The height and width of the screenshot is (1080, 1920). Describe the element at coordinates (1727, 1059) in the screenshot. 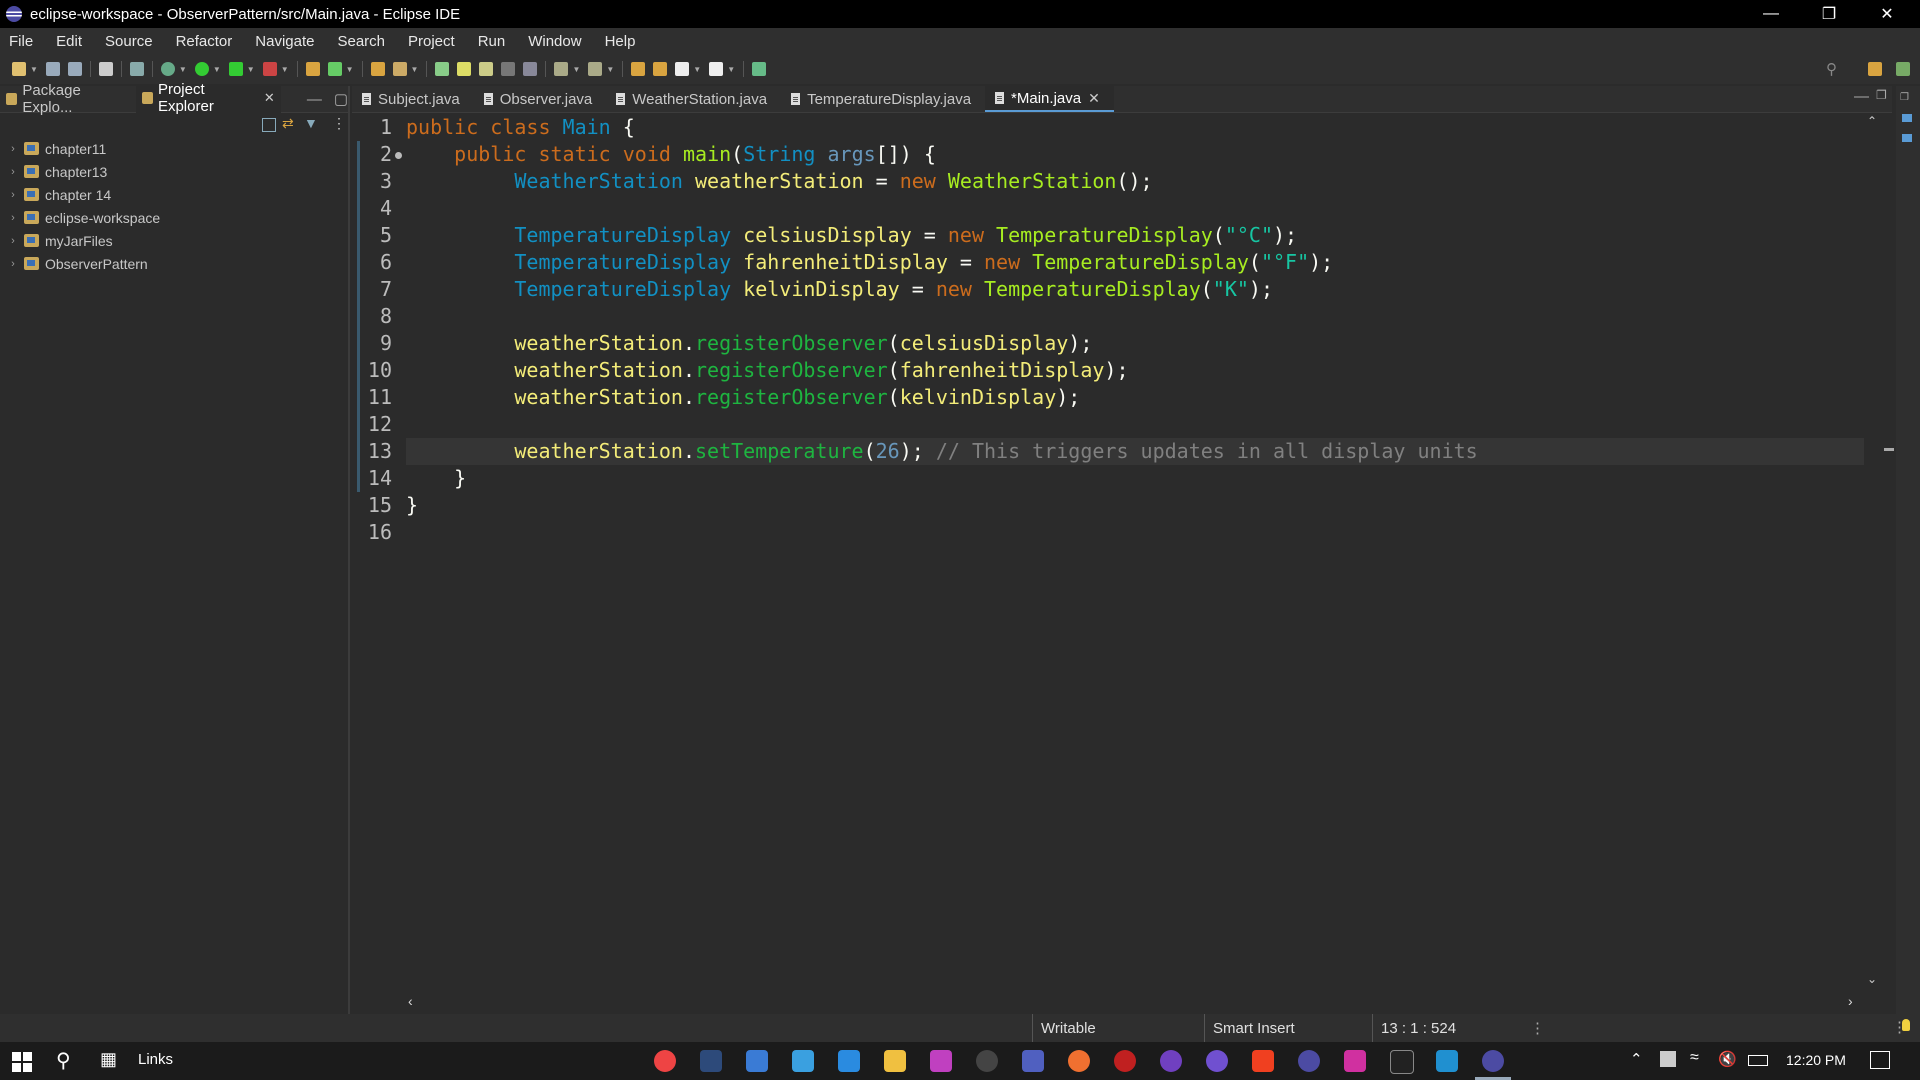

I see `speaker-muted-icon: 🔇` at that location.